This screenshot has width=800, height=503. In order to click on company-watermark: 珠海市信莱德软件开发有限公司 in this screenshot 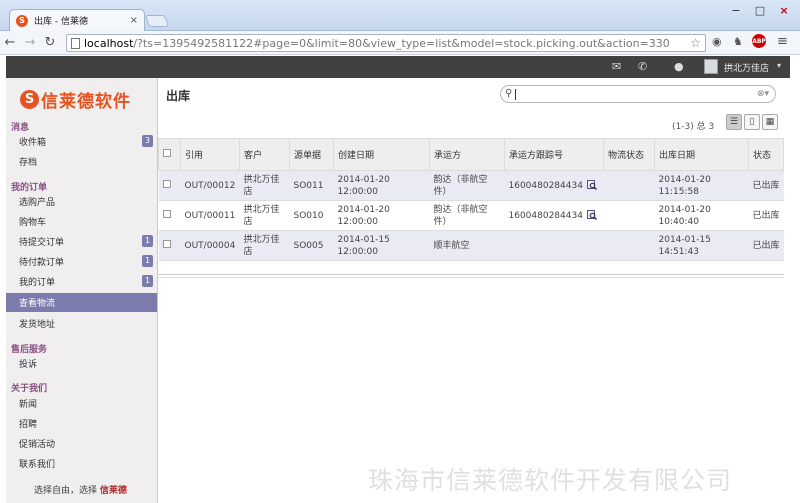, I will do `click(550, 480)`.